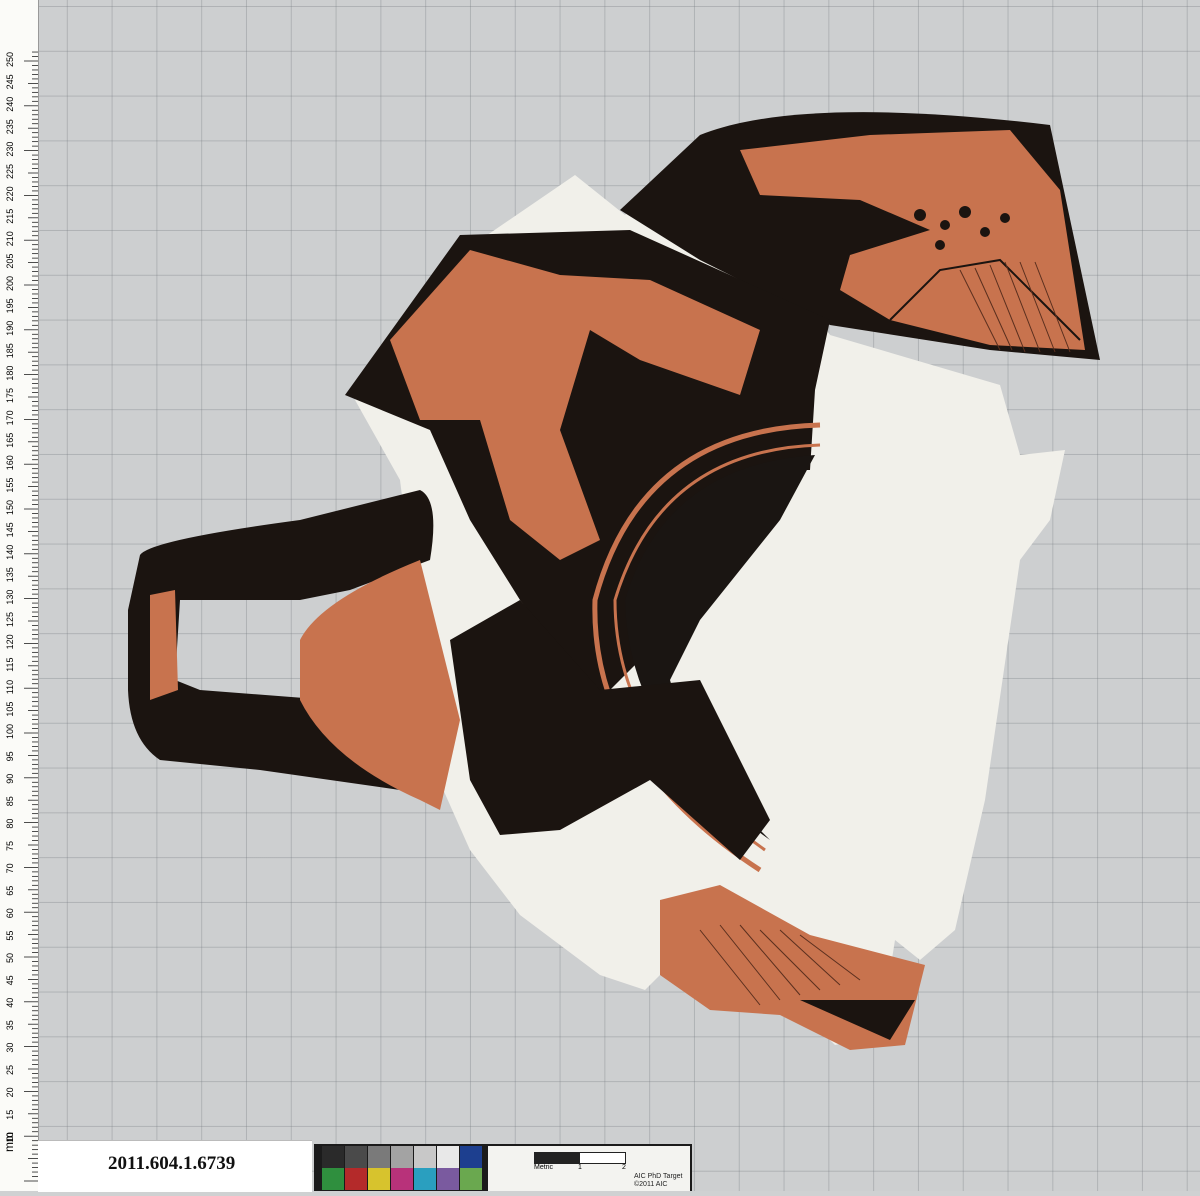  Describe the element at coordinates (544, 1167) in the screenshot. I see `scale-label-metric: Metric` at that location.